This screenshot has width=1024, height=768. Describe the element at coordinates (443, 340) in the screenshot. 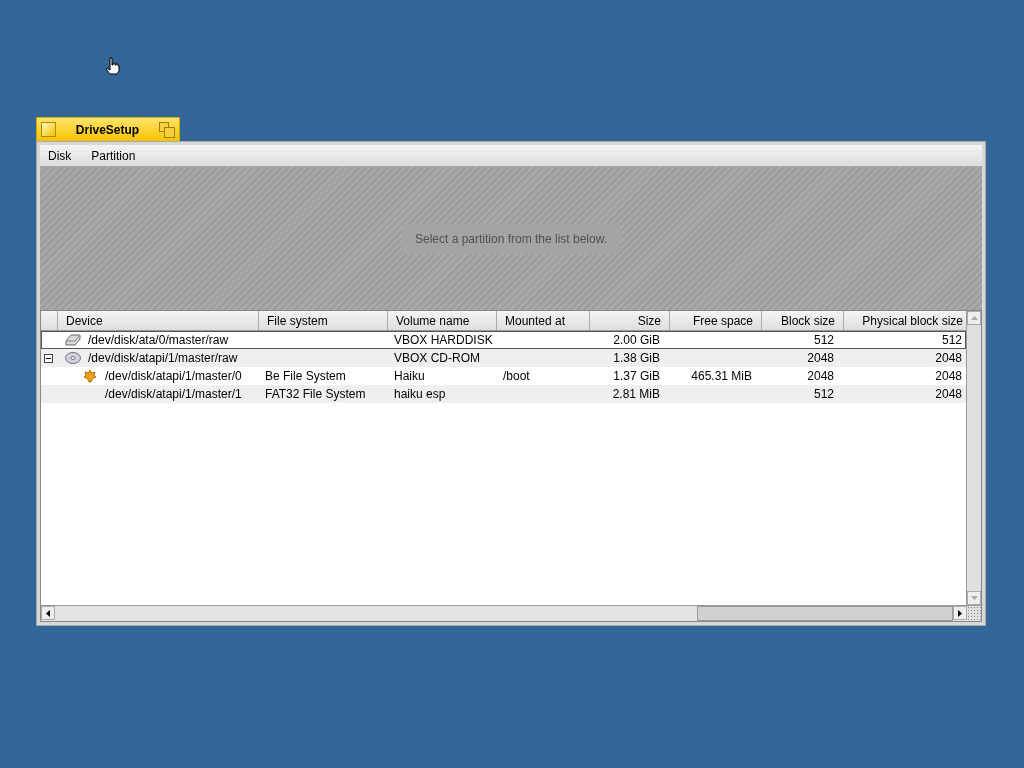

I see `table-cell: VBOX HARDDISK` at that location.